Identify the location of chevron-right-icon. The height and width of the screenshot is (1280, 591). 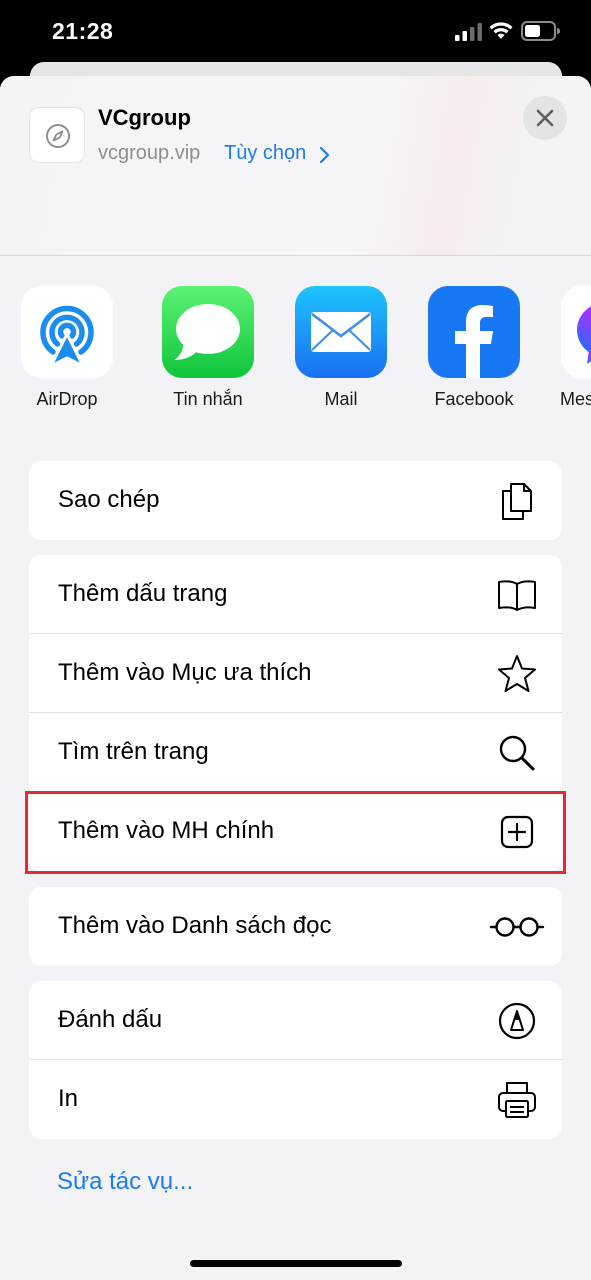
(324, 155).